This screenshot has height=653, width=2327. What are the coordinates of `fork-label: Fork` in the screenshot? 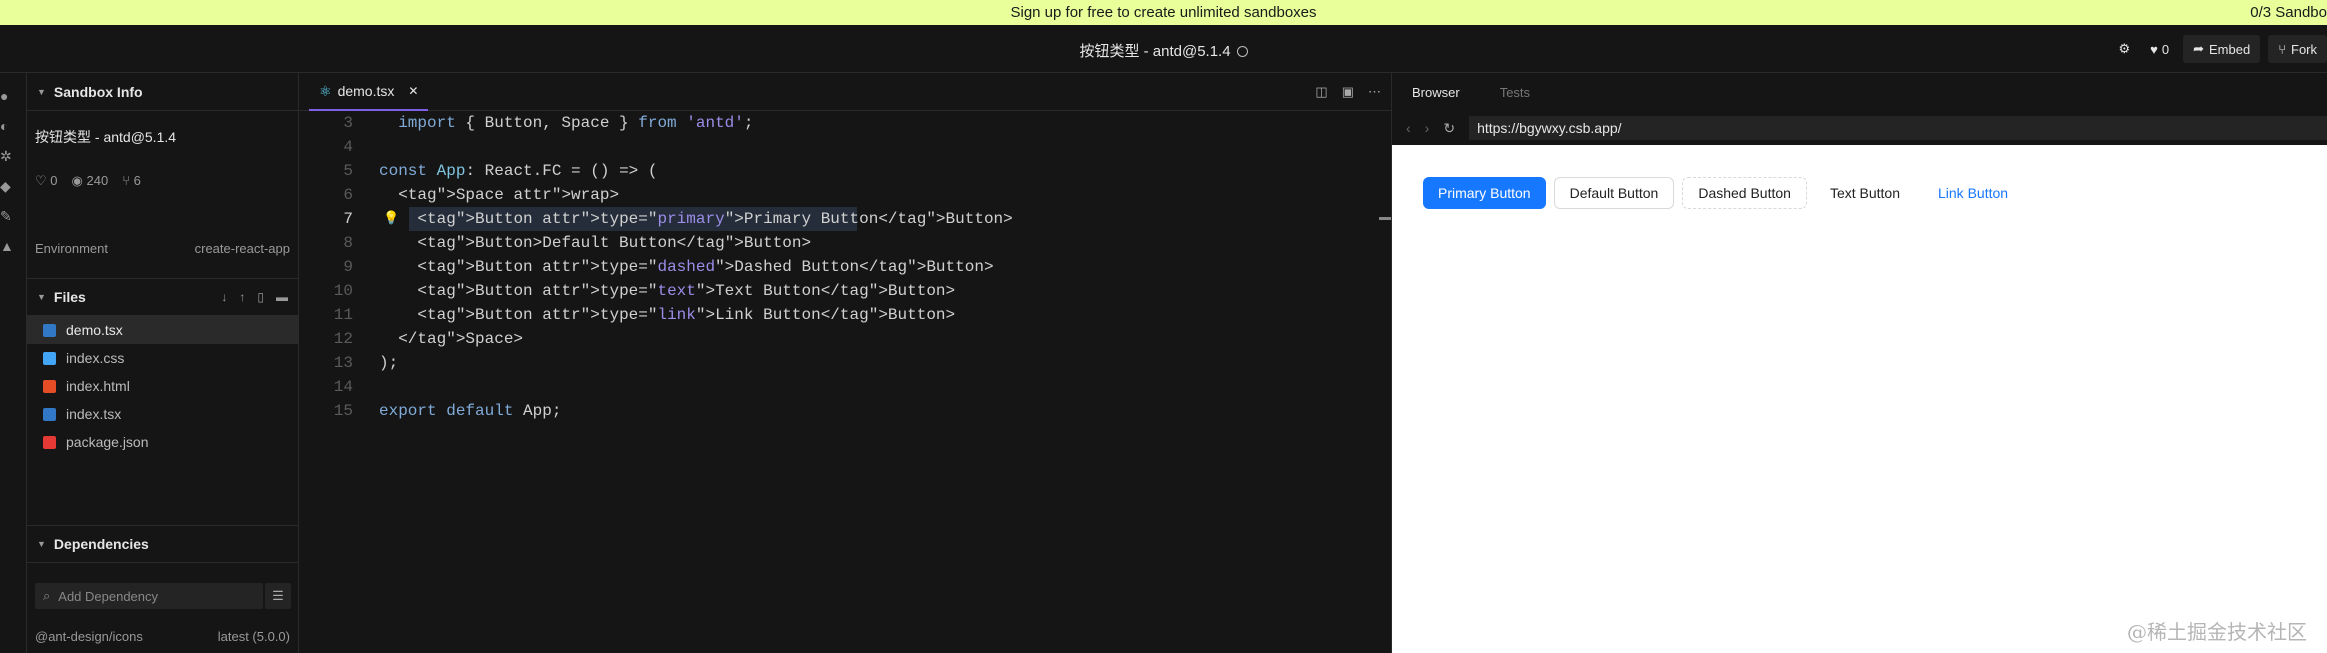 It's located at (2304, 49).